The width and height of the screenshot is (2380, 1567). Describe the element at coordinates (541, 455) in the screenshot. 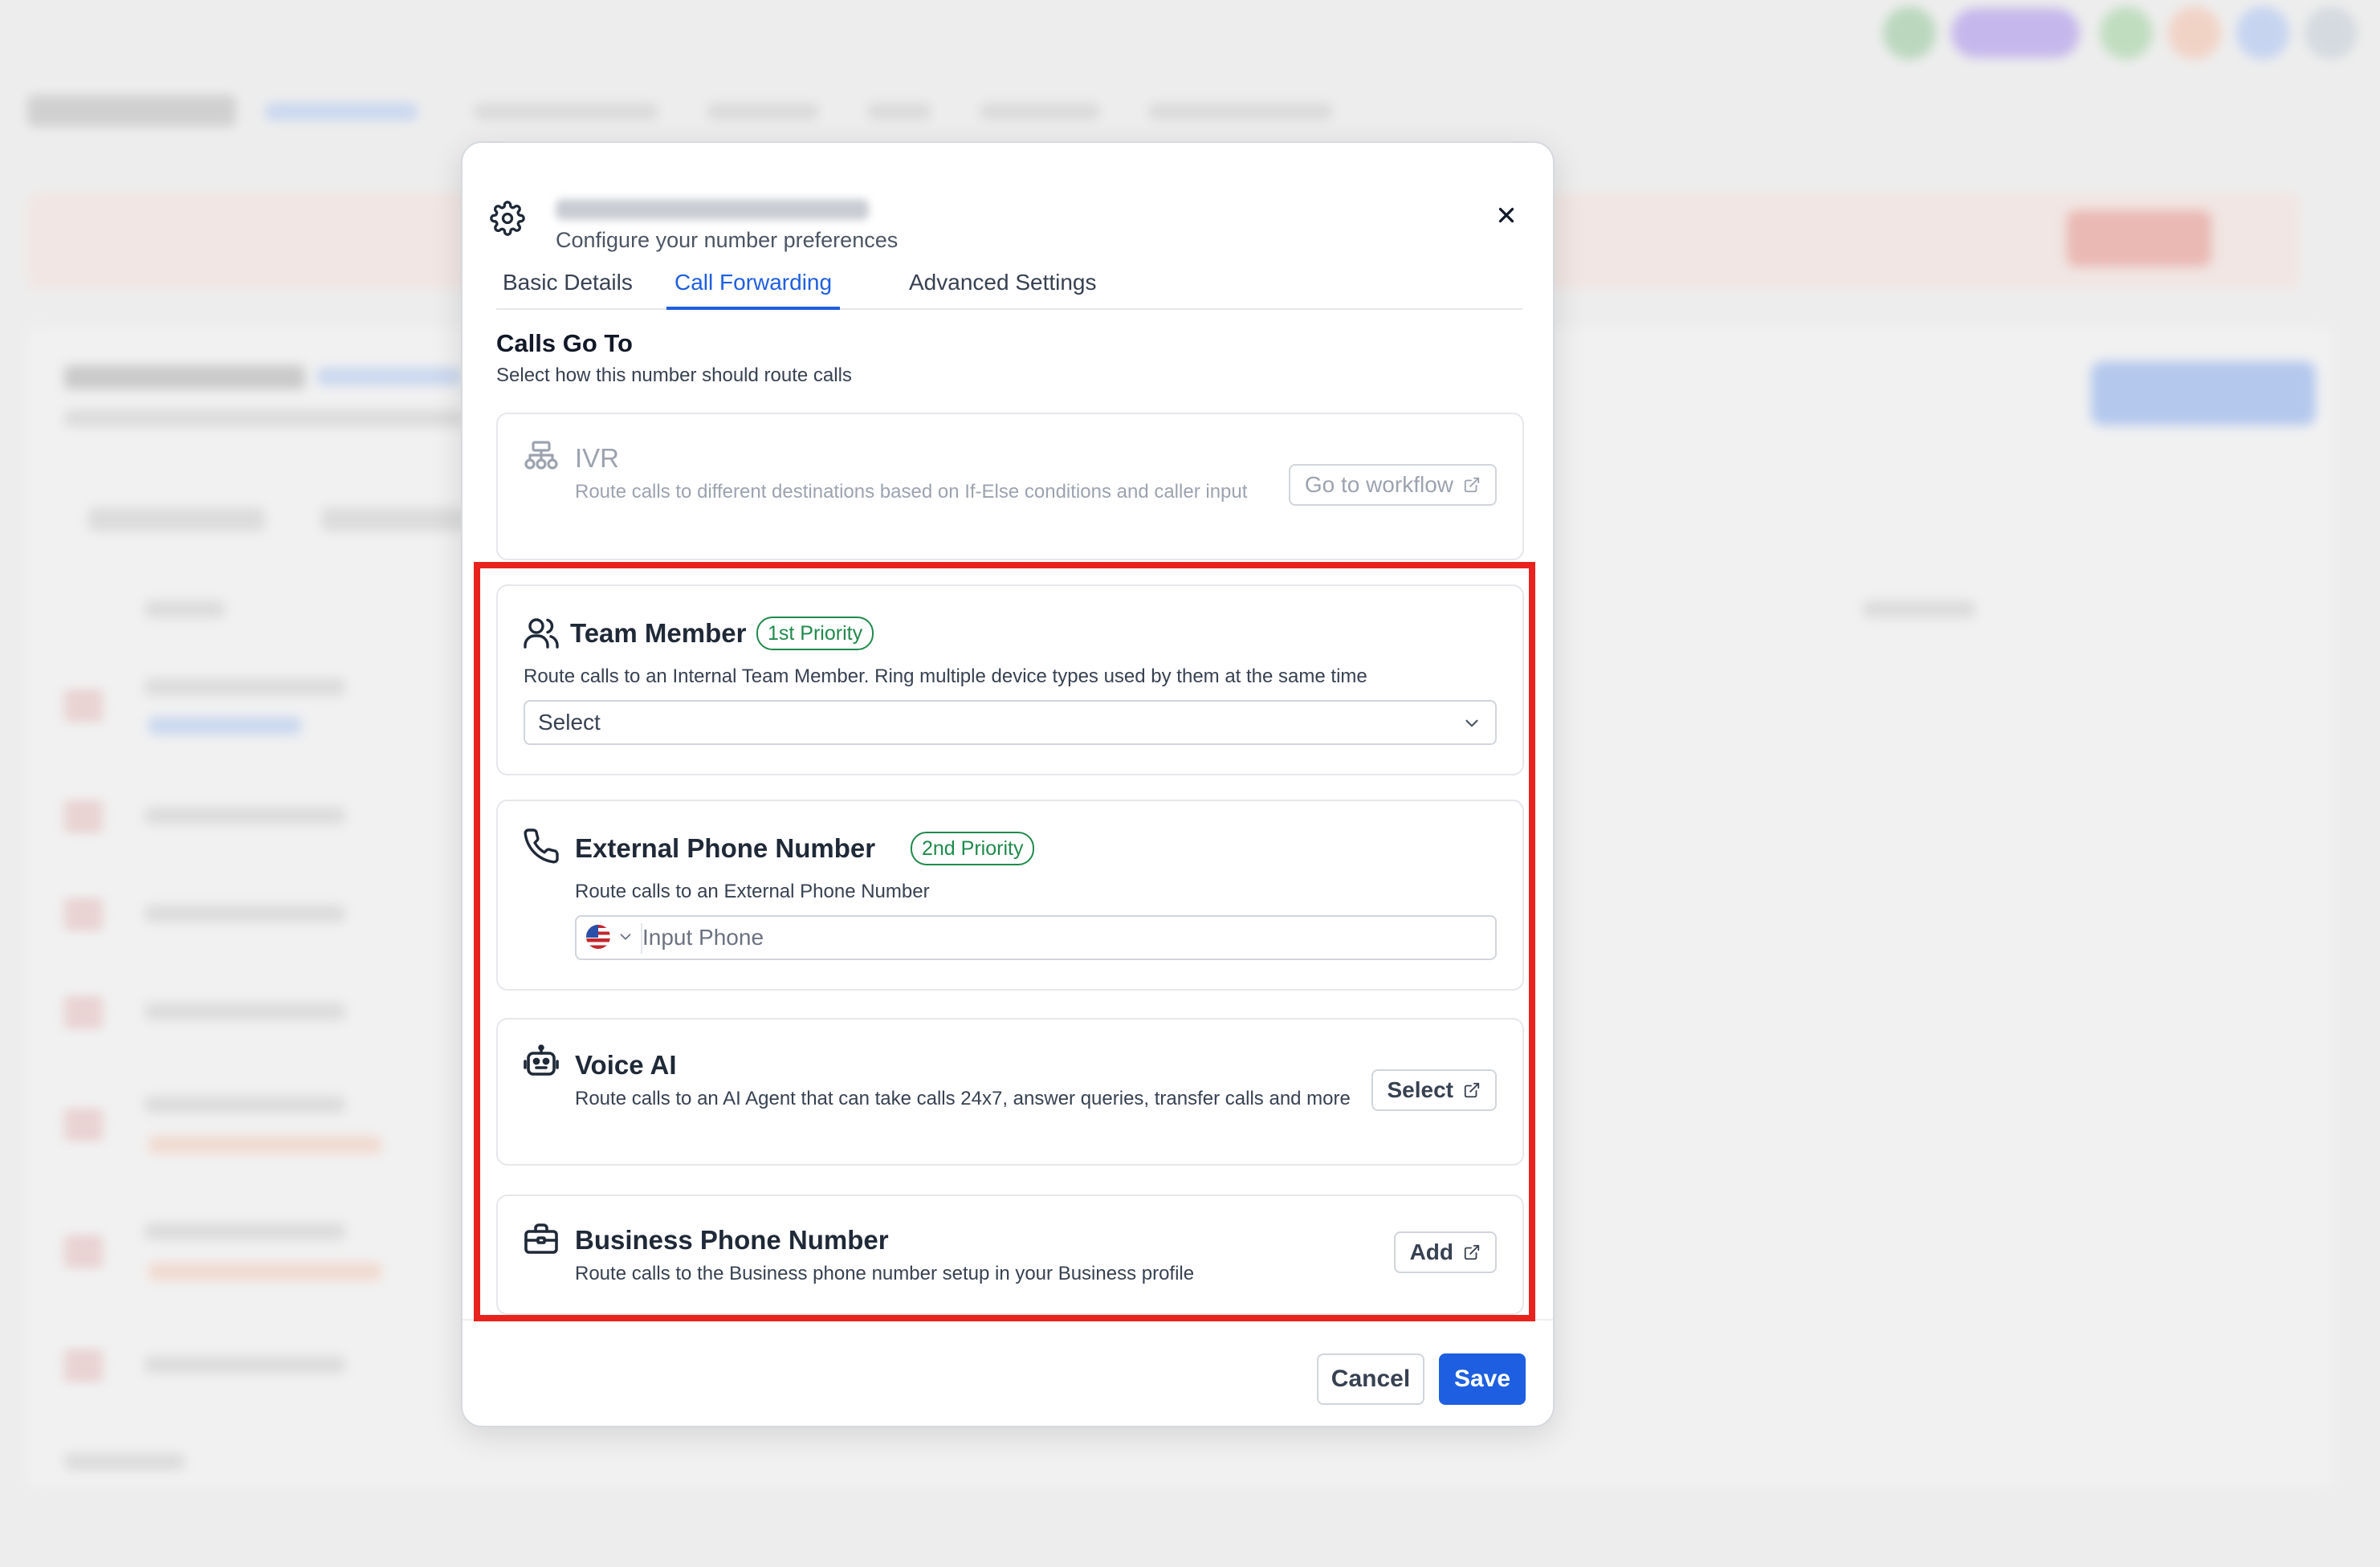

I see `workflow-icon` at that location.